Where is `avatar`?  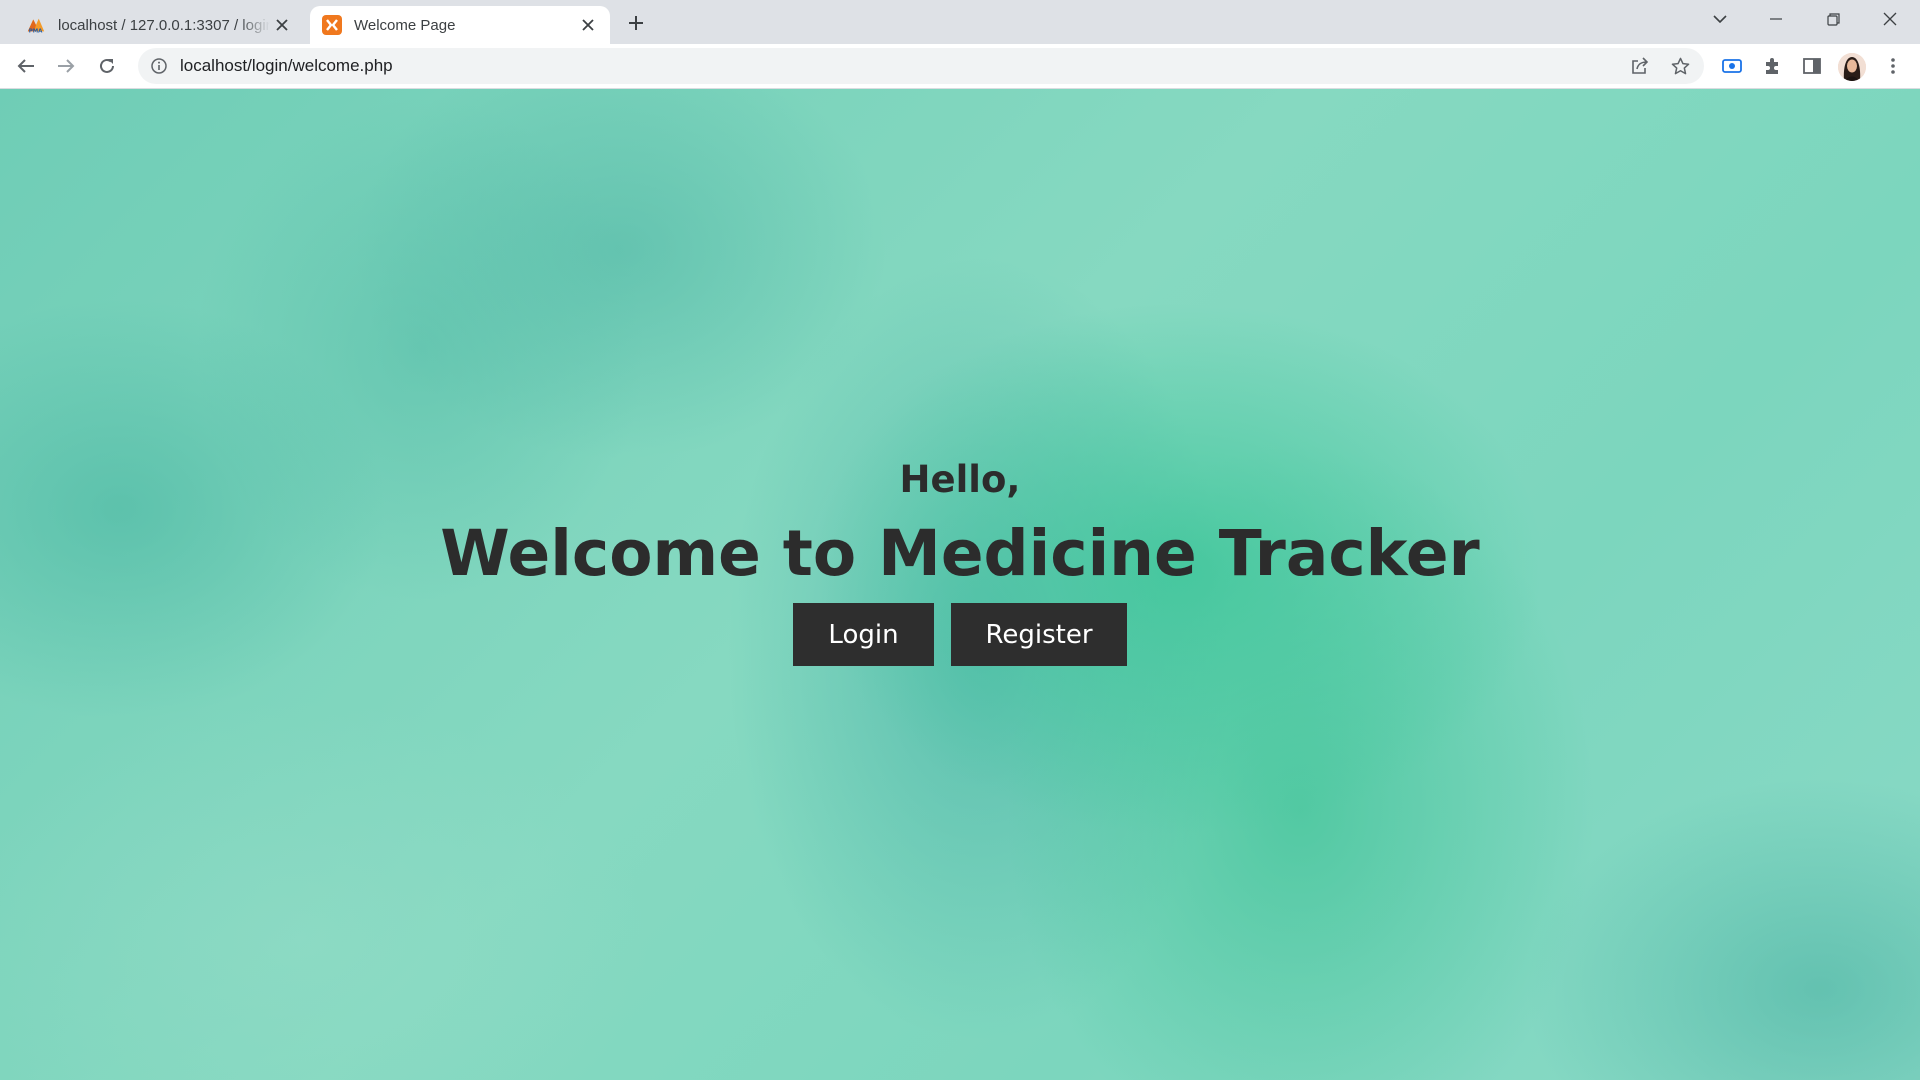
avatar is located at coordinates (1852, 67).